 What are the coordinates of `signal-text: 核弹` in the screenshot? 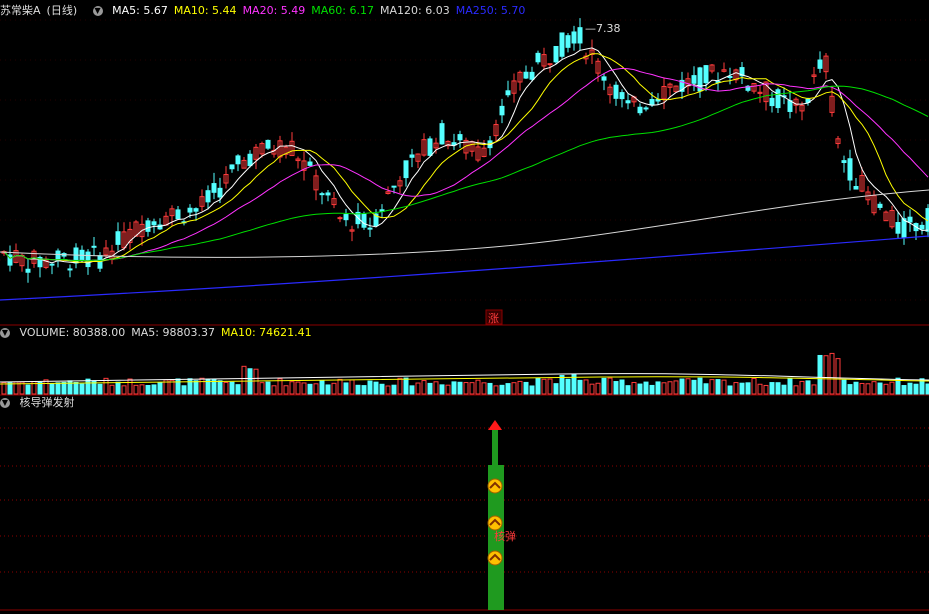 It's located at (505, 536).